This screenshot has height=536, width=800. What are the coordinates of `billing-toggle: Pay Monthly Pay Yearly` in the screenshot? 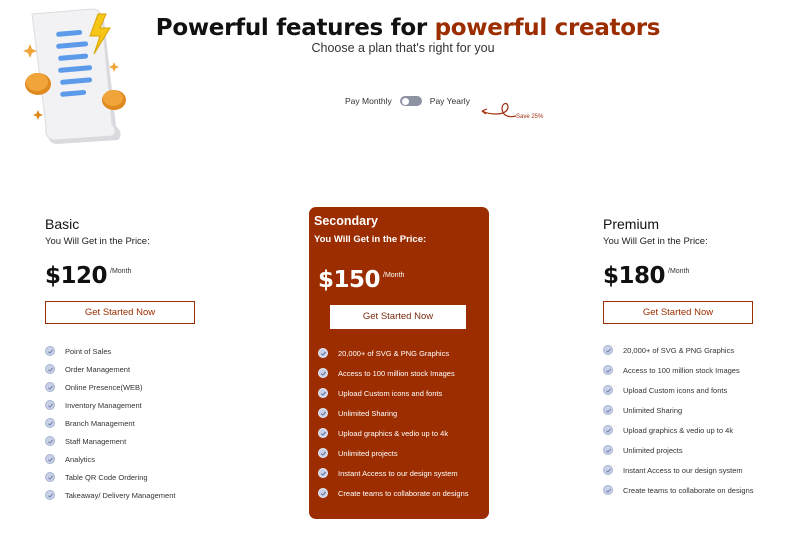 It's located at (407, 101).